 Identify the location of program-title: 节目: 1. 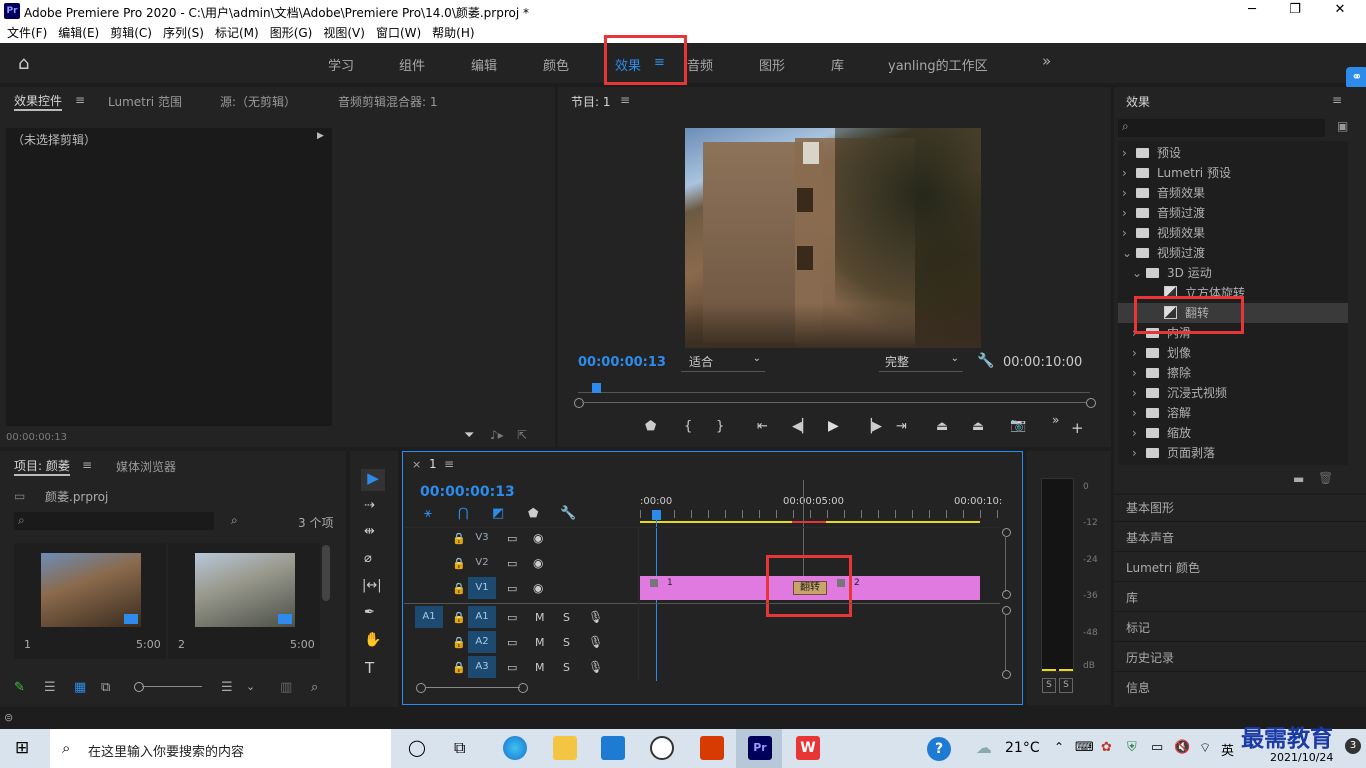
(591, 101).